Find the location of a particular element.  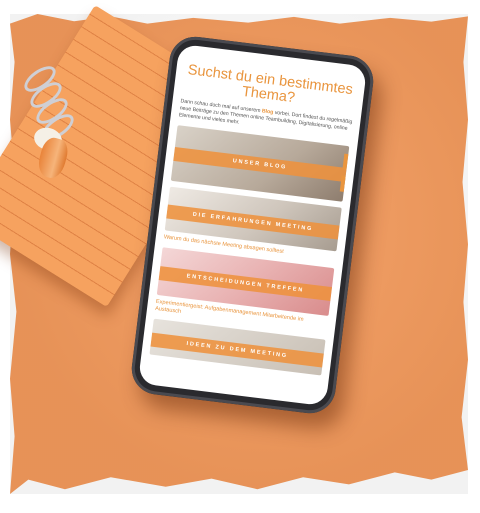

card-band: Die Erfahrungen Meeting is located at coordinates (253, 222).